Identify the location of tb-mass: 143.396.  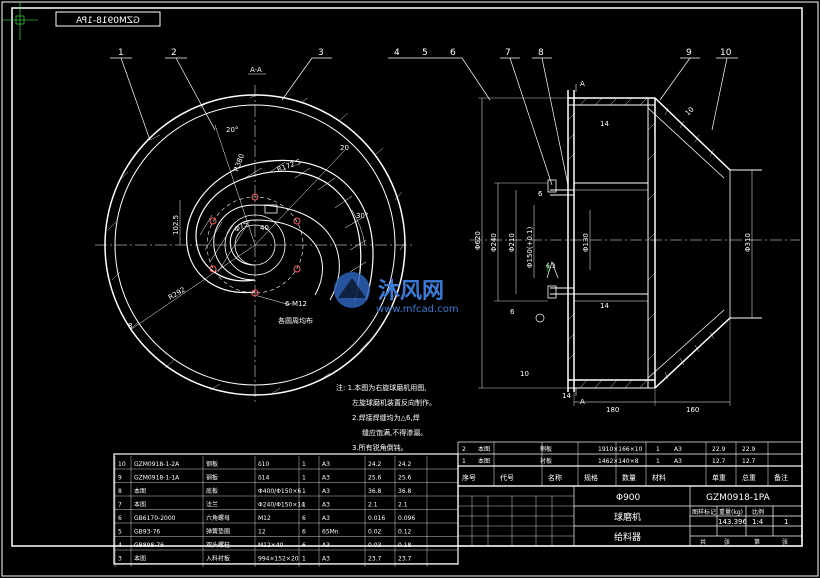
(732, 522).